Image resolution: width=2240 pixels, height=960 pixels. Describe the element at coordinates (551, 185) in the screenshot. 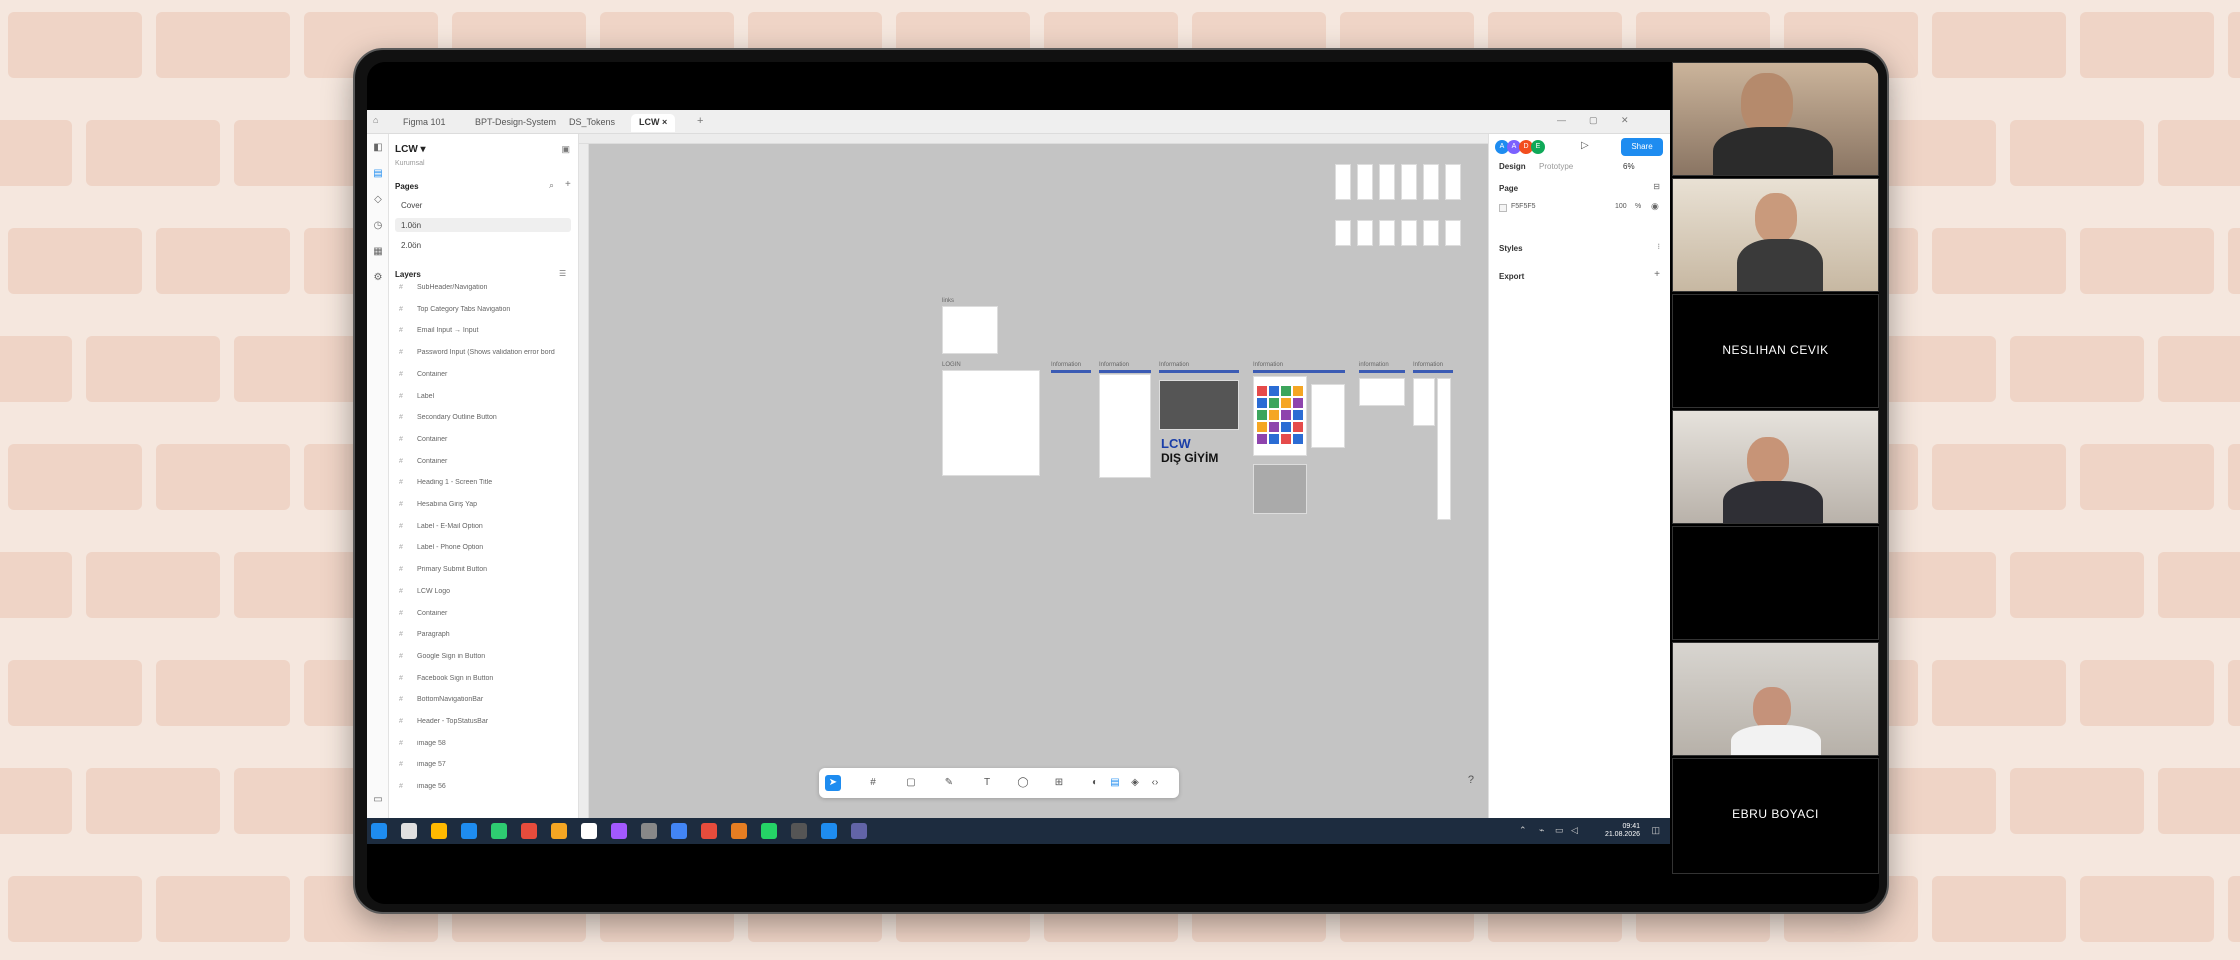

I see `search-icon: ⌕` at that location.